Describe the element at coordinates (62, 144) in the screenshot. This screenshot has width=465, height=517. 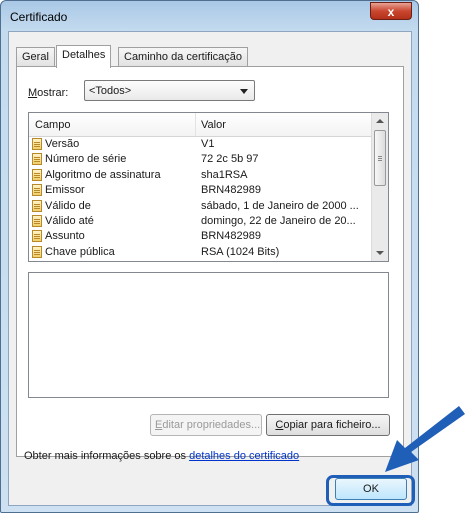
I see `field-name: Versão` at that location.